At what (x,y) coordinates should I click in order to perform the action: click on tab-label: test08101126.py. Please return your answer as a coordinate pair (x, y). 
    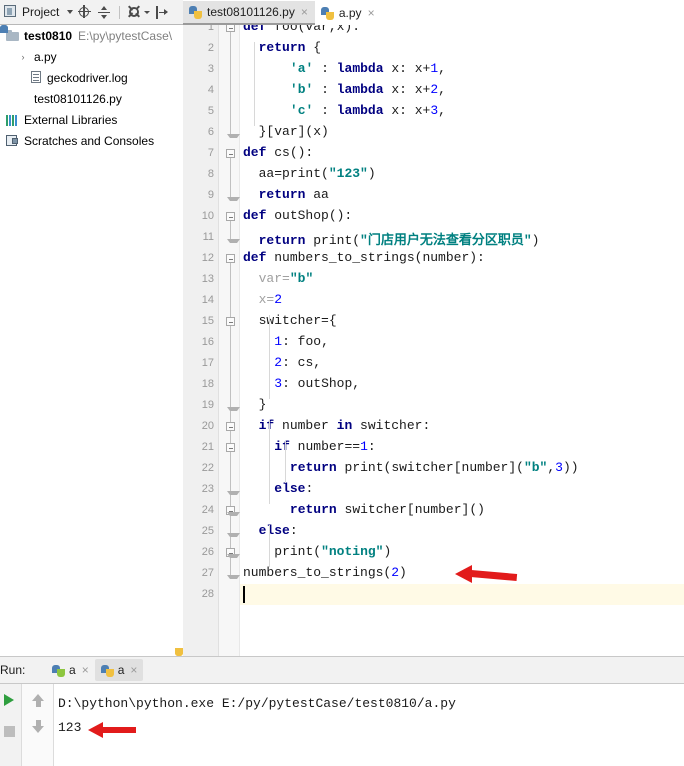
    Looking at the image, I should click on (251, 12).